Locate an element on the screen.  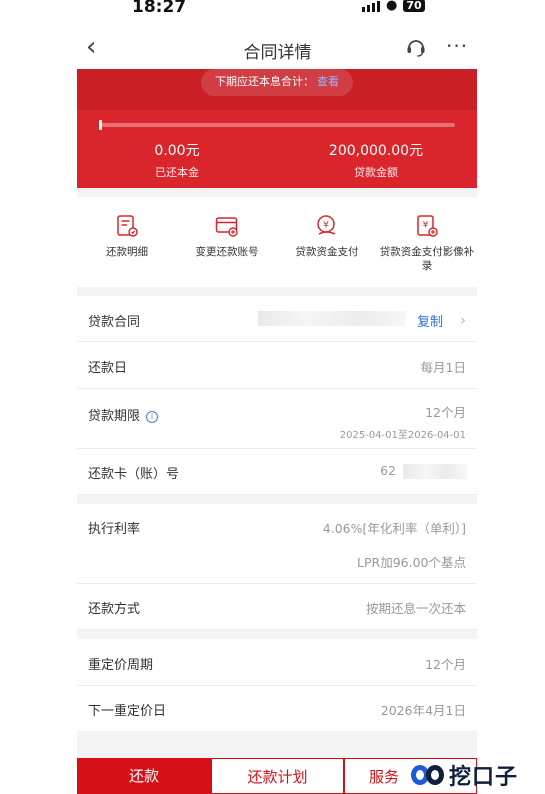
row-label-next-reprice: 下一重定价日 is located at coordinates (127, 711).